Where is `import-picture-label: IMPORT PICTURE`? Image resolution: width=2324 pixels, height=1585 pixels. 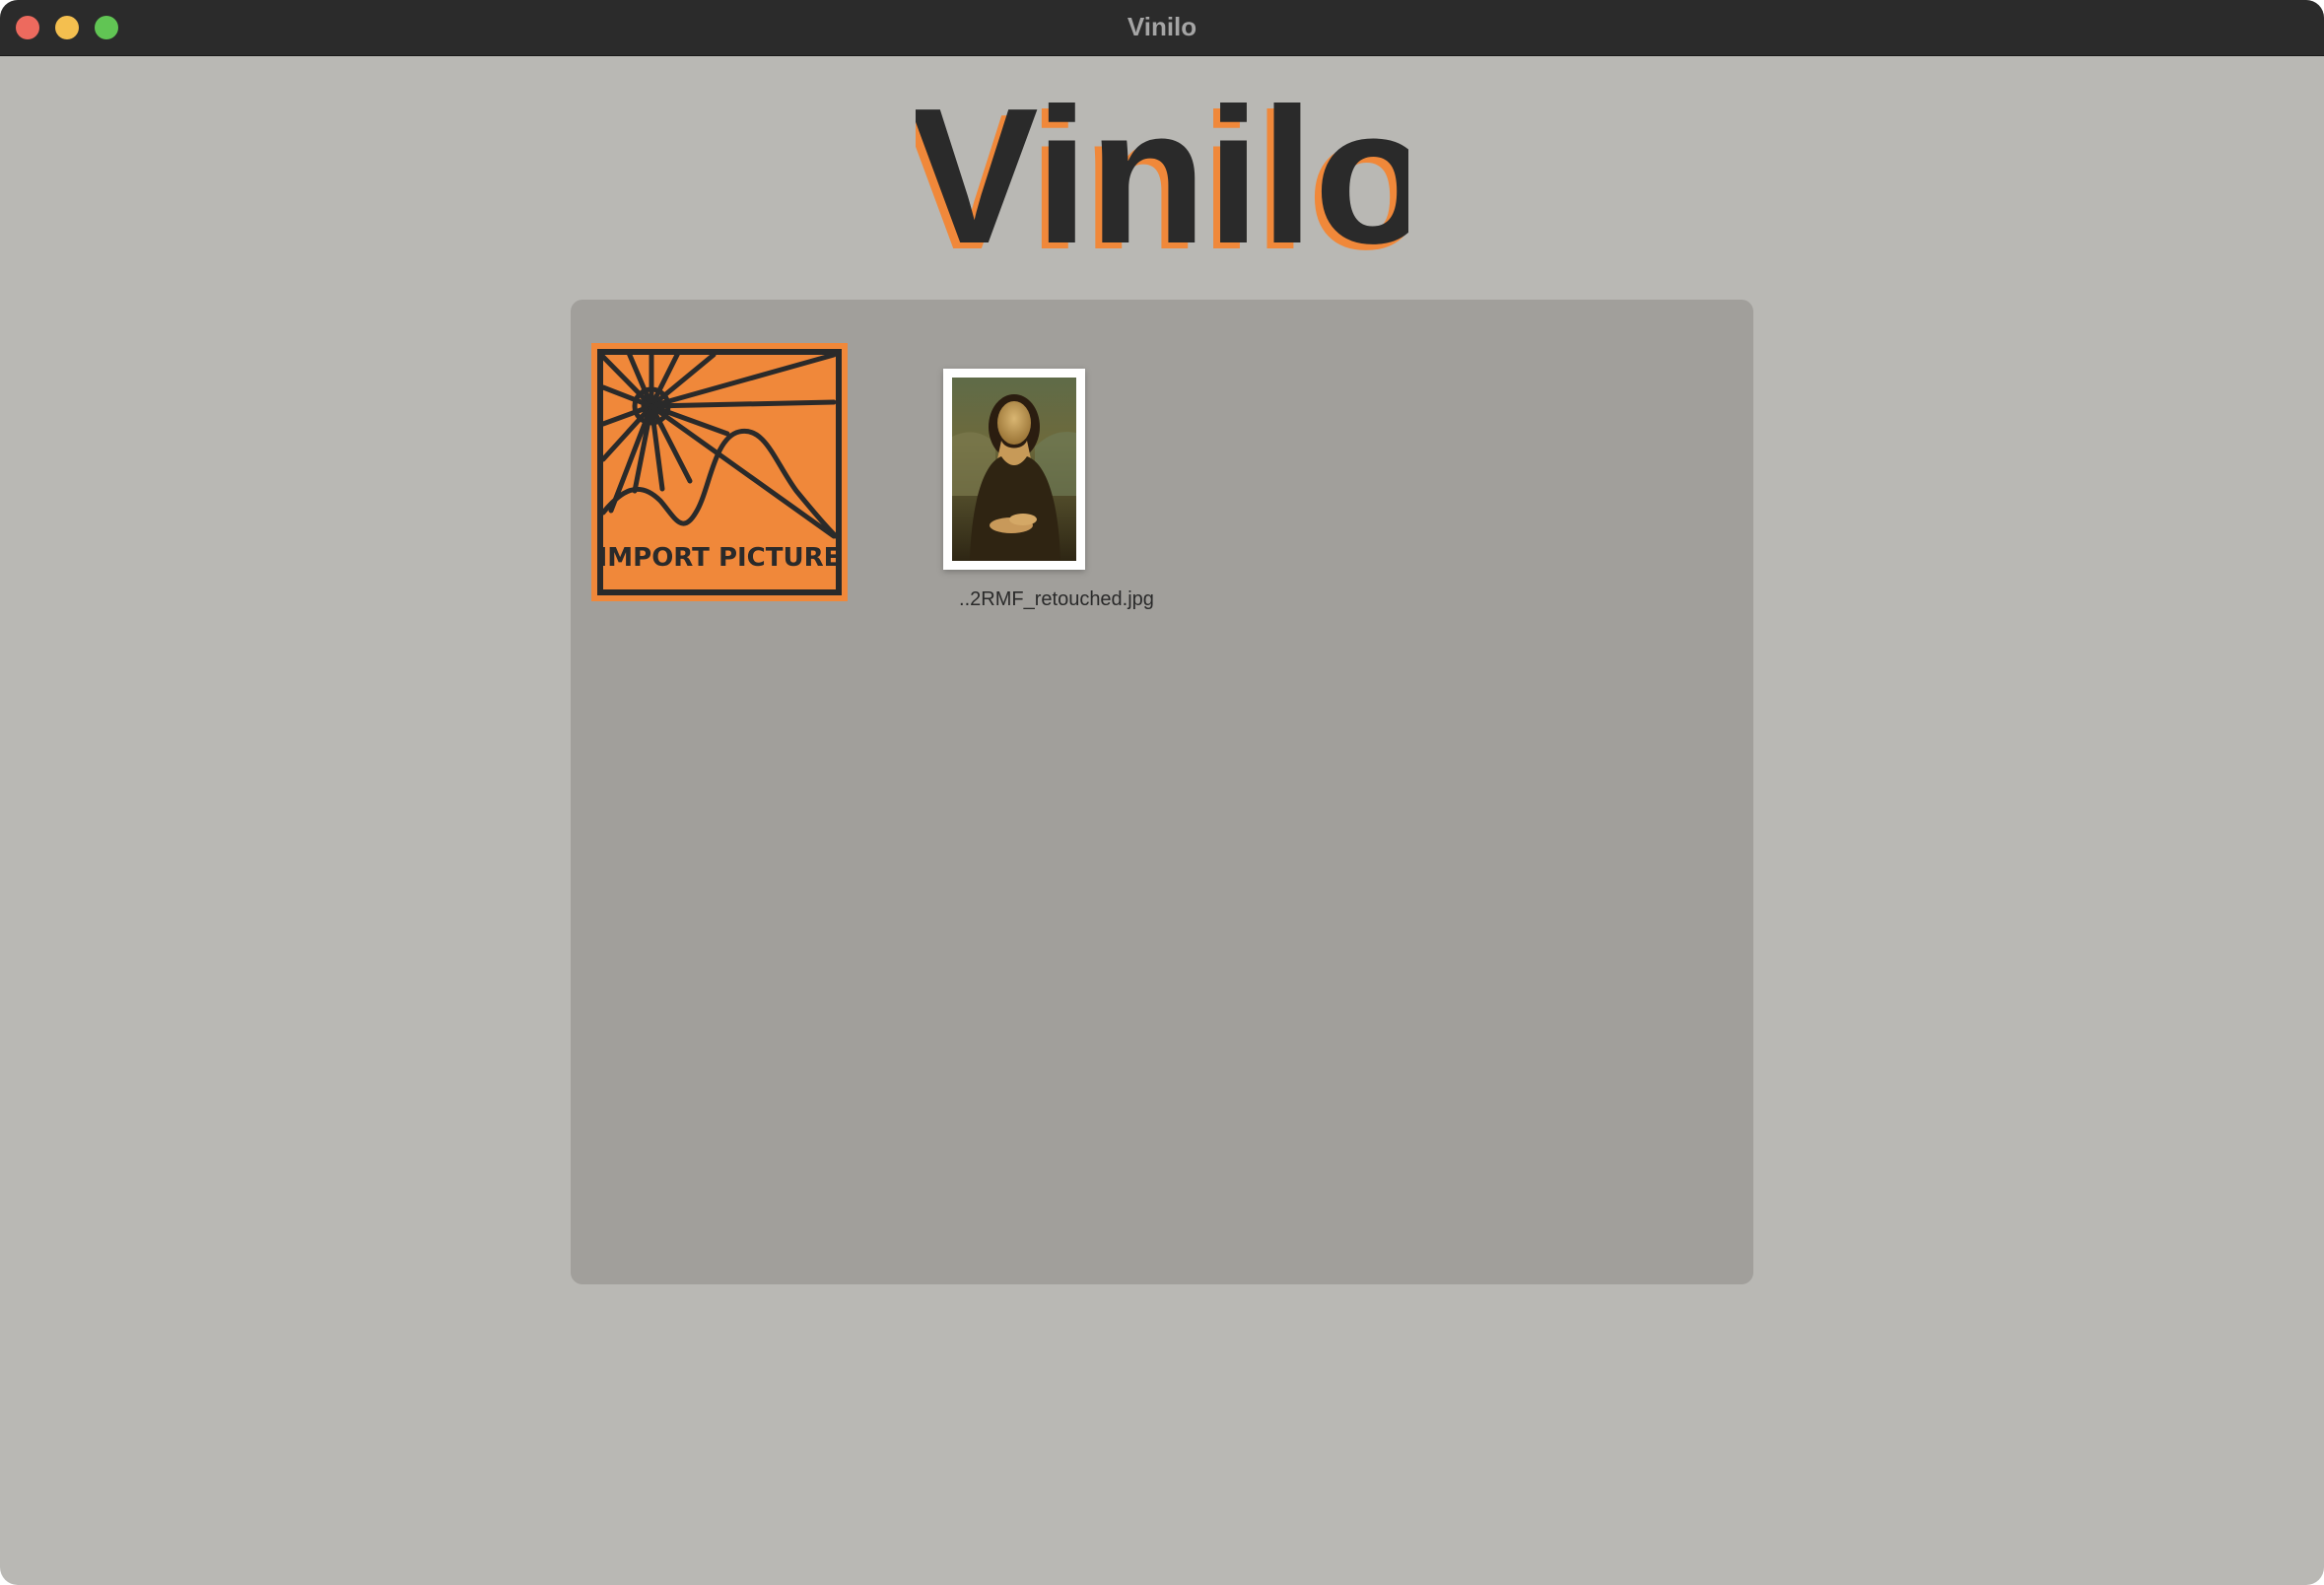
import-picture-label: IMPORT PICTURE is located at coordinates (720, 558).